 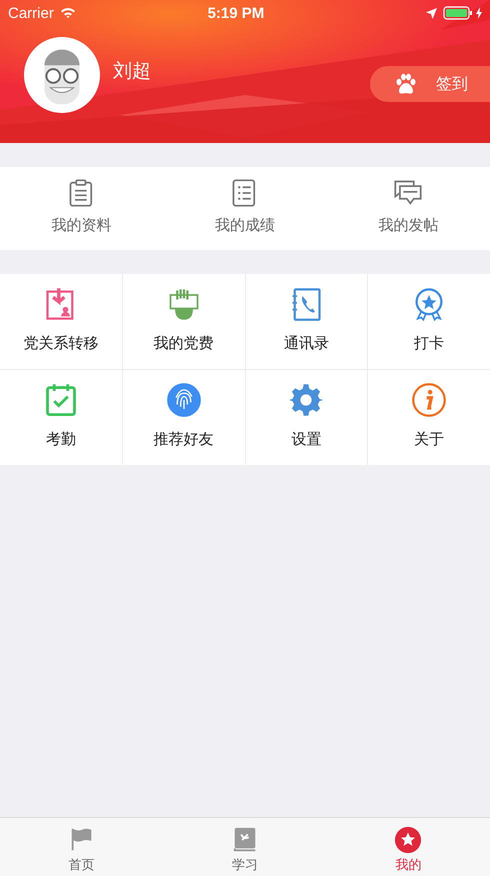 What do you see at coordinates (429, 400) in the screenshot?
I see `info-icon` at bounding box center [429, 400].